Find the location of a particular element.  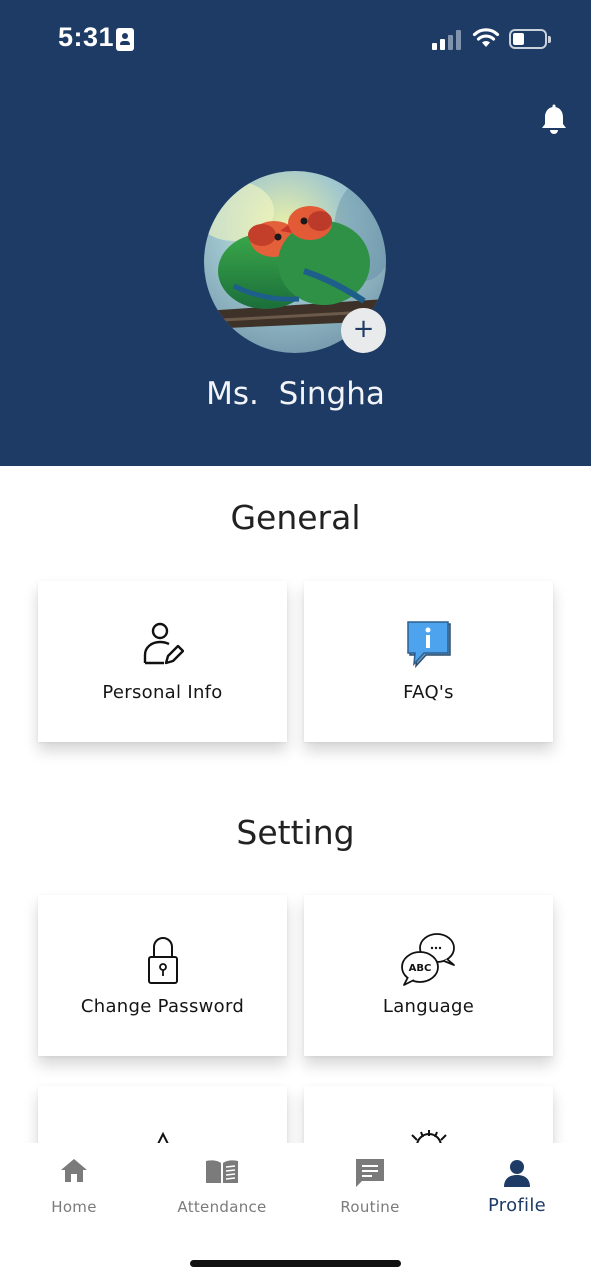

profile-name: Ms. Singha is located at coordinates (295, 394).